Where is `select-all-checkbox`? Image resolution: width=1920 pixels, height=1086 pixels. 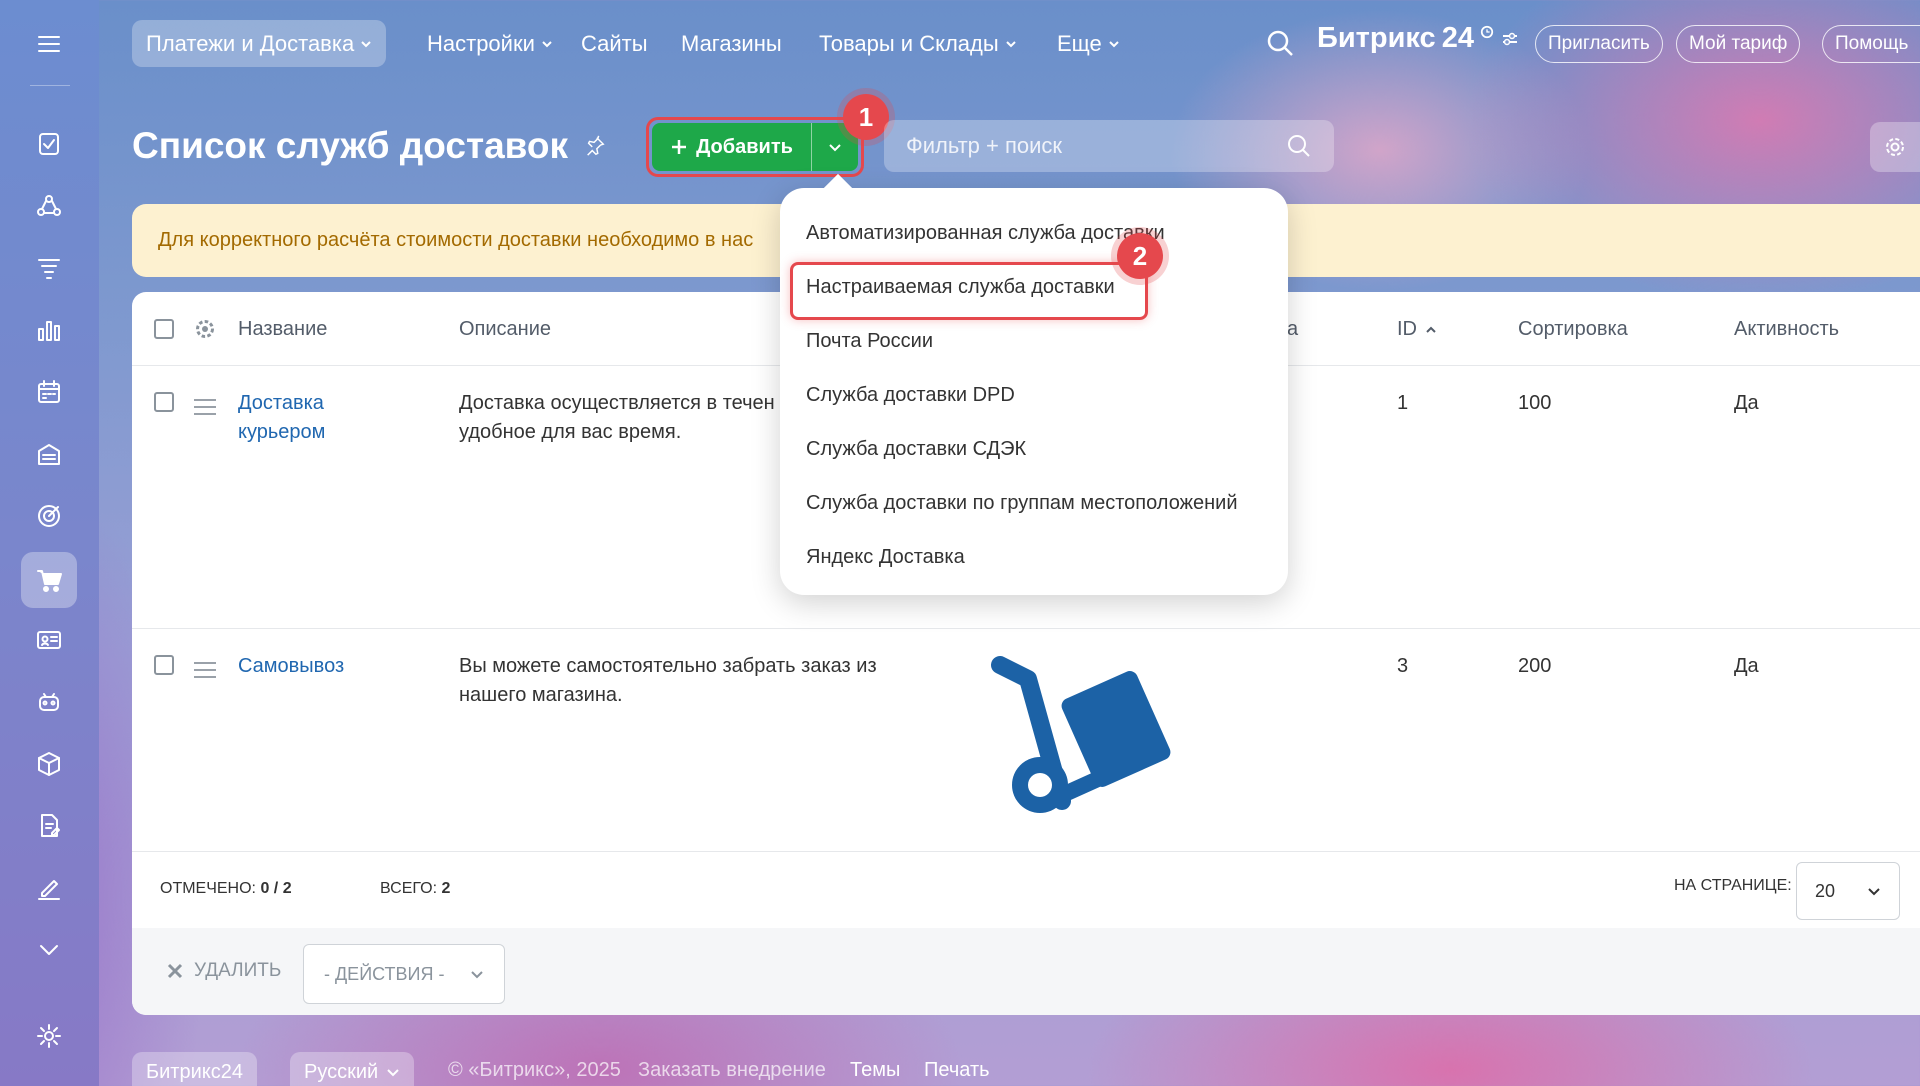 select-all-checkbox is located at coordinates (164, 329).